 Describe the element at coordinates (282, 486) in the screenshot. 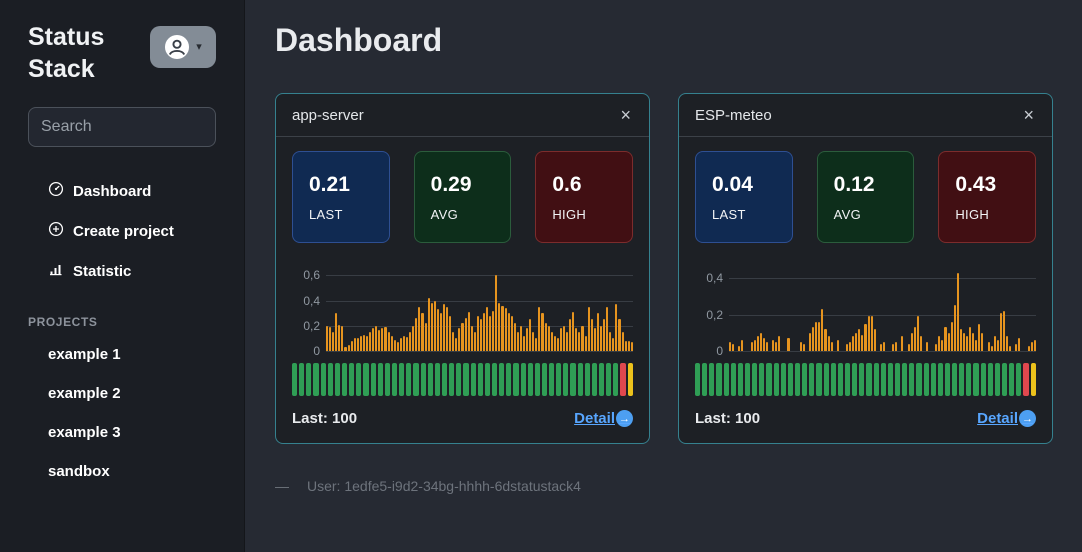

I see `footnote-dash: —` at that location.